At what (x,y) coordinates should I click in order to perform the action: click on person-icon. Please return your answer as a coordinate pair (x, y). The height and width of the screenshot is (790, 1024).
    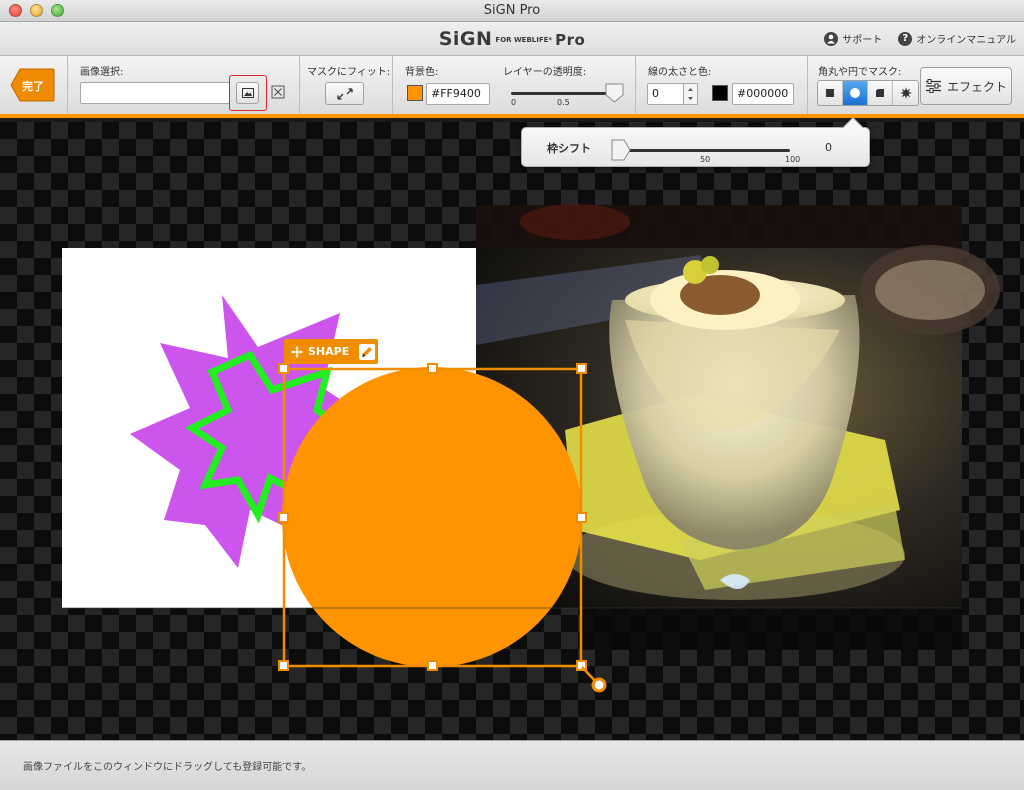
    Looking at the image, I should click on (831, 38).